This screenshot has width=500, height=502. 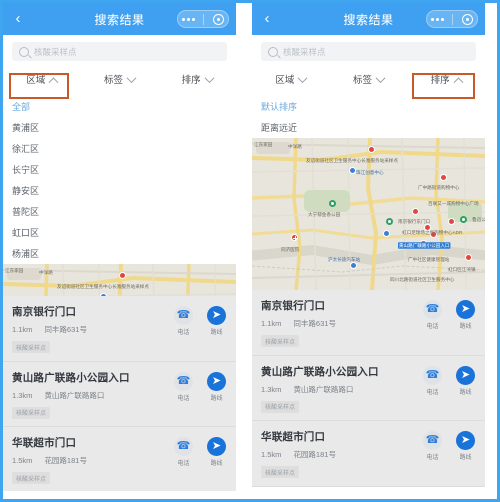 I want to click on filter-tag-label: 标签, so click(x=363, y=80).